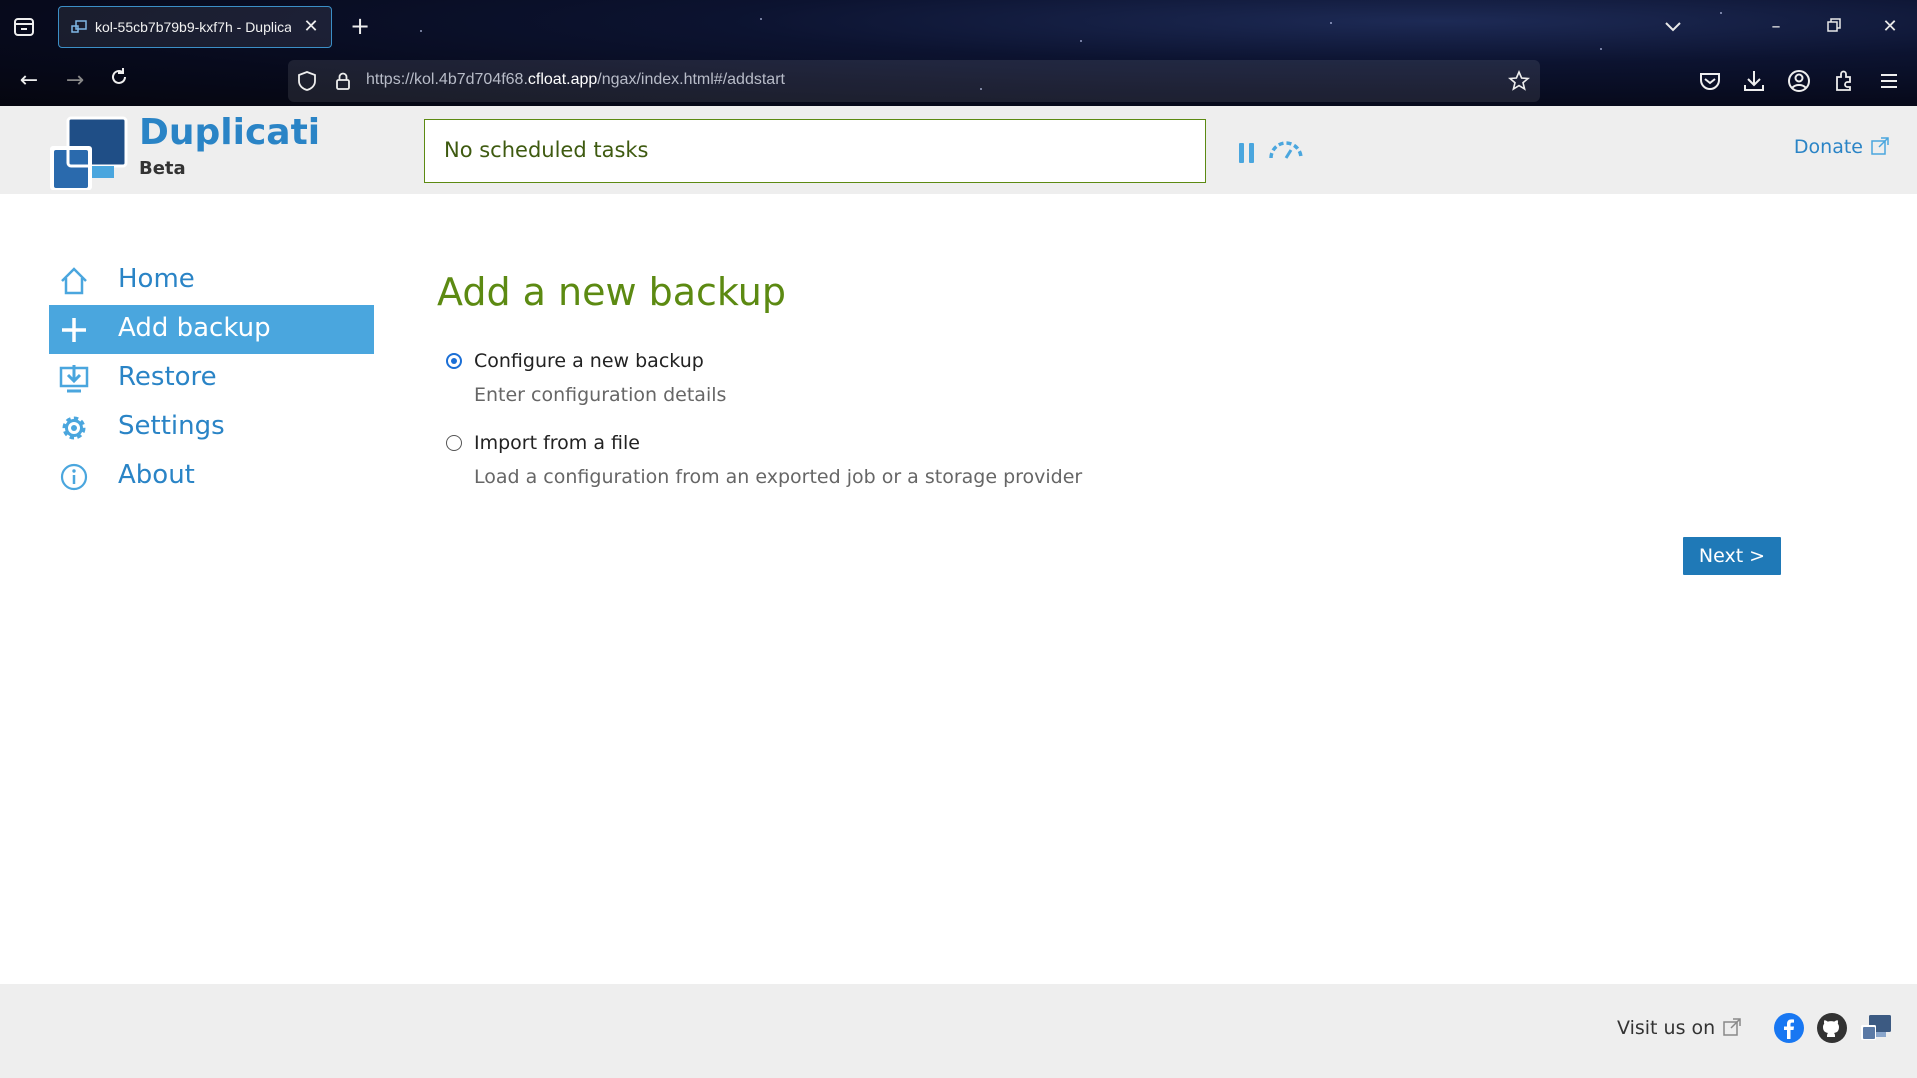  I want to click on throttle-icon, so click(1286, 152).